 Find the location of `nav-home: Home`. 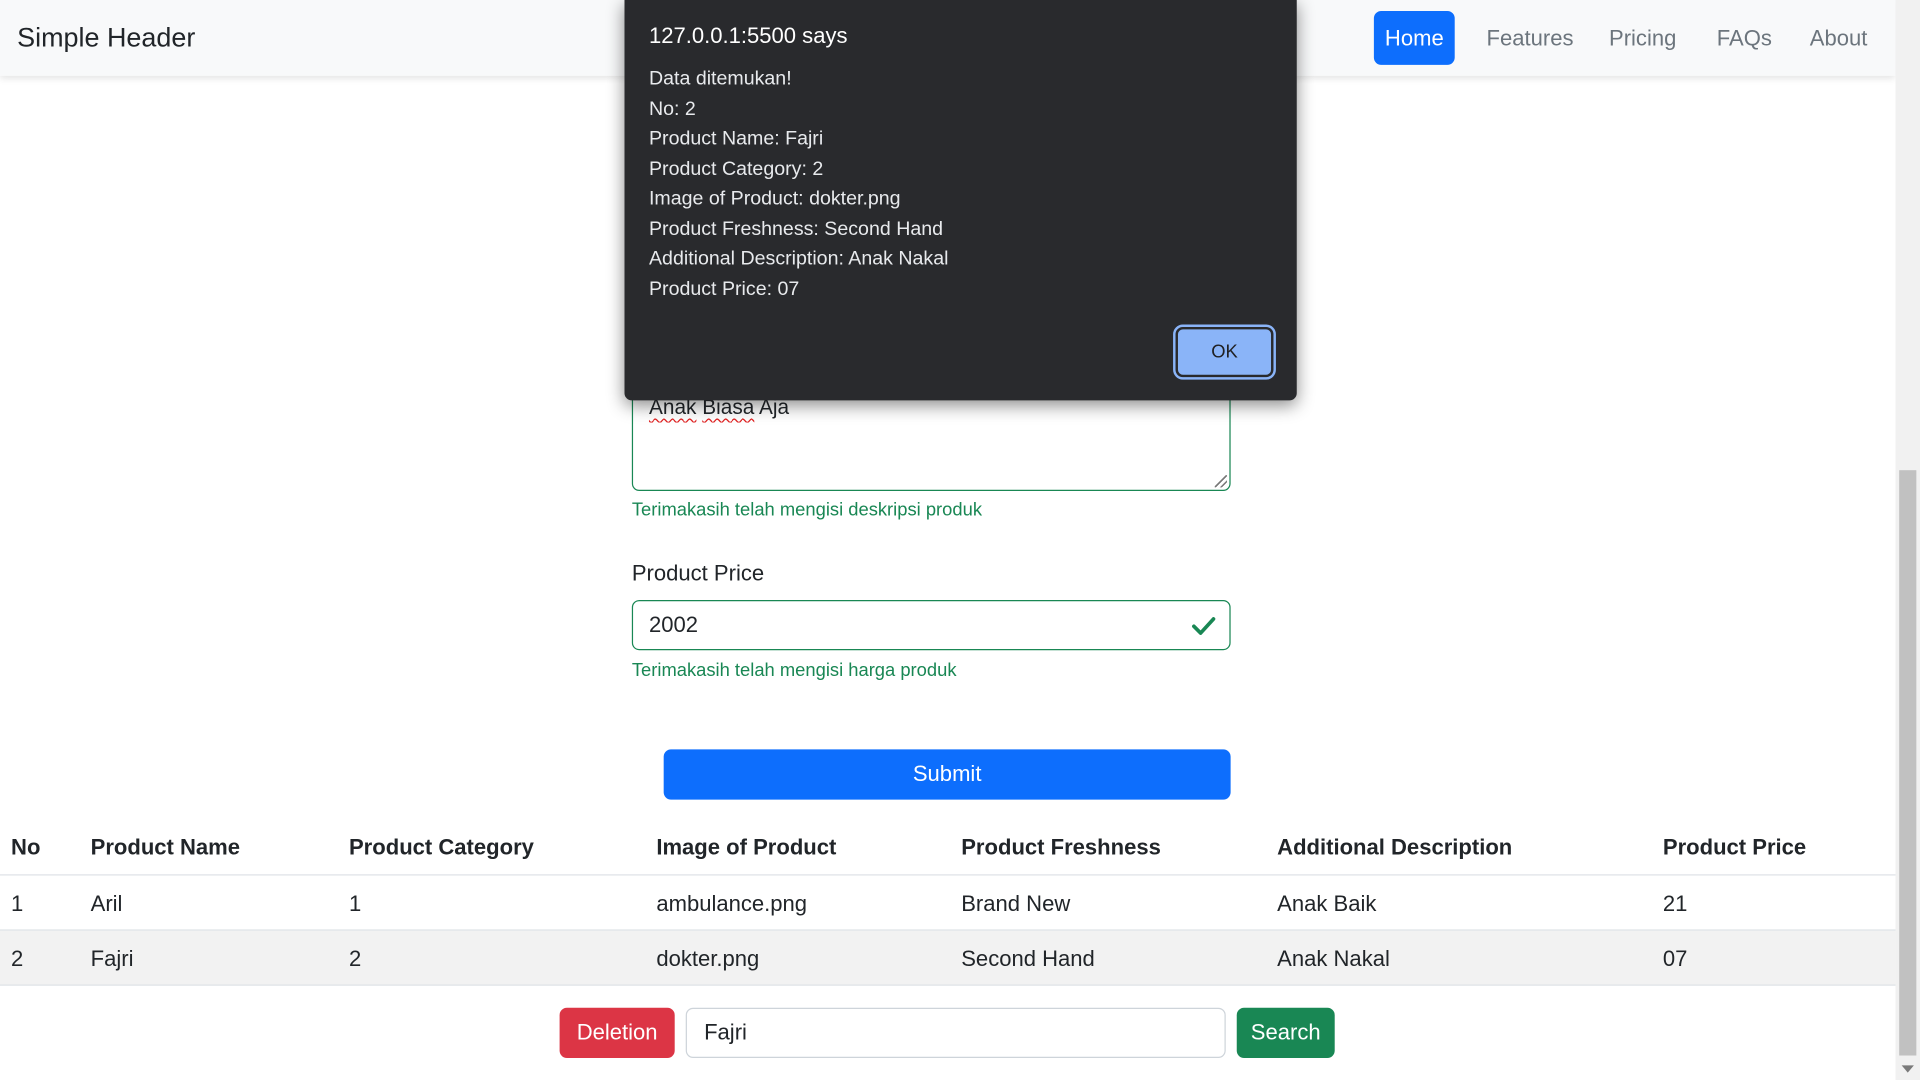

nav-home: Home is located at coordinates (1414, 38).